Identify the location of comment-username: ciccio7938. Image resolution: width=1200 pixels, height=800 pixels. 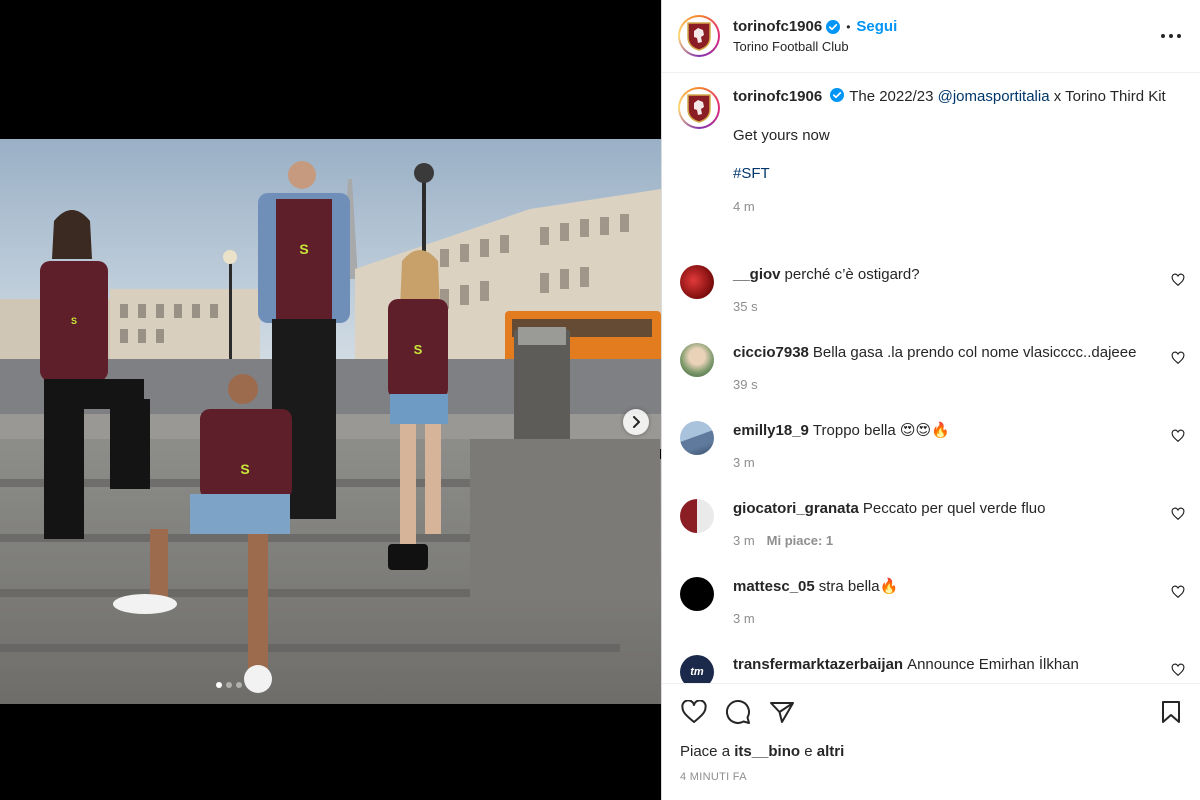
(771, 352).